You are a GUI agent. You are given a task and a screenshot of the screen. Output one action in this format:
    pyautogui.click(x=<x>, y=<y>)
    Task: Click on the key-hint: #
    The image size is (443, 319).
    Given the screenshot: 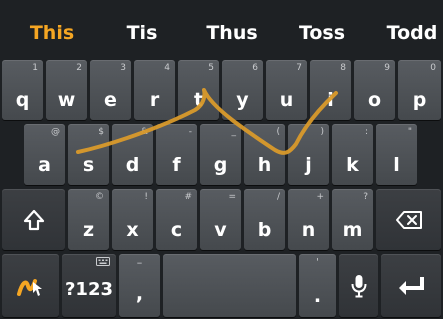 What is the action you would take?
    pyautogui.click(x=188, y=197)
    